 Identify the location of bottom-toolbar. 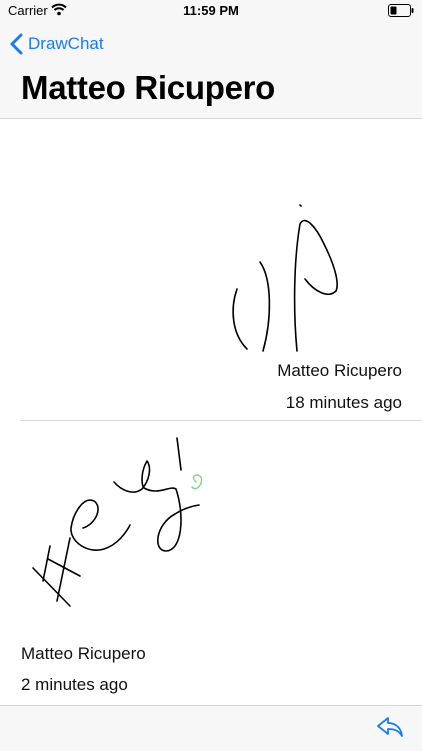
(211, 728).